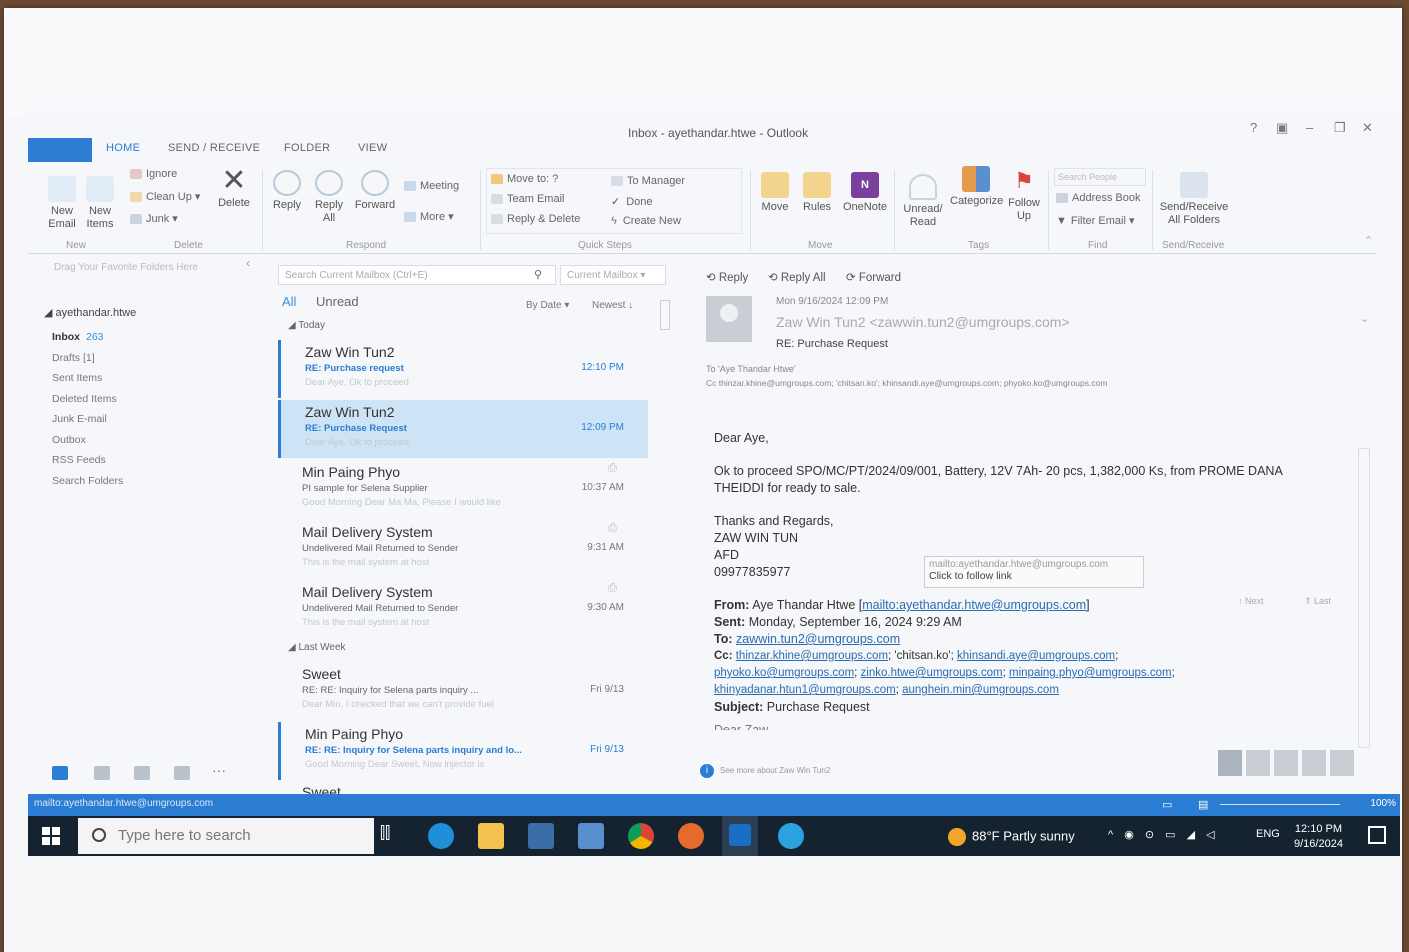  What do you see at coordinates (665, 315) in the screenshot?
I see `message-list-scrollbar` at bounding box center [665, 315].